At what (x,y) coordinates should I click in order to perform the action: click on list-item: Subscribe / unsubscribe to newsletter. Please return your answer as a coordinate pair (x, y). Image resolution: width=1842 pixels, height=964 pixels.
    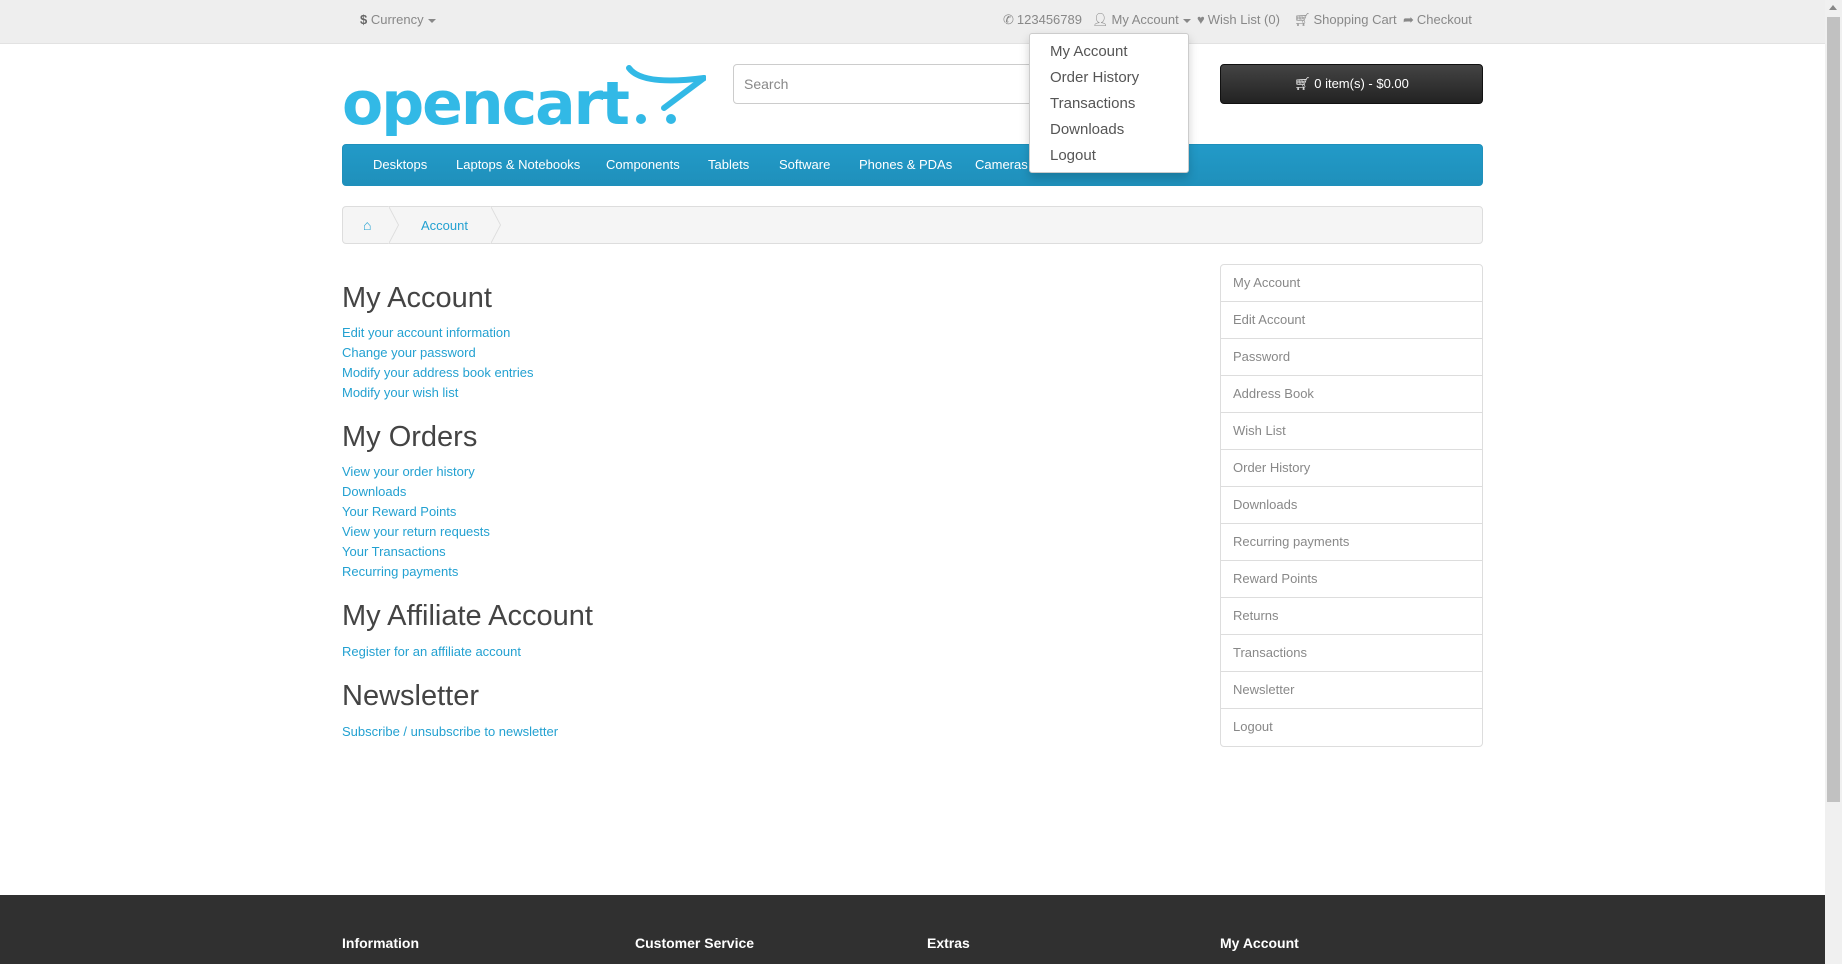
    Looking at the image, I should click on (450, 732).